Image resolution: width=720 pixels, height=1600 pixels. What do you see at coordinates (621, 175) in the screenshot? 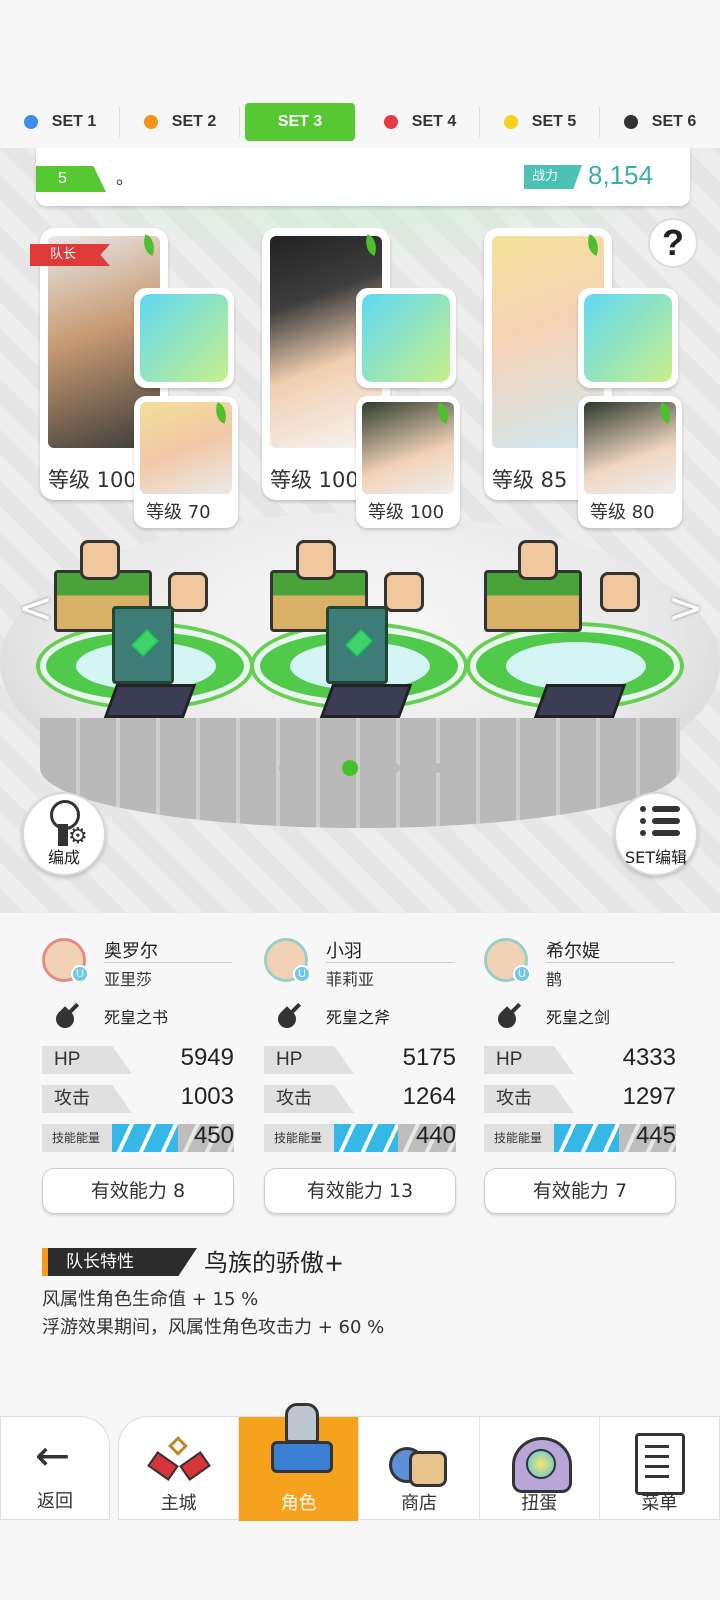
I see `power-value: 8,154` at bounding box center [621, 175].